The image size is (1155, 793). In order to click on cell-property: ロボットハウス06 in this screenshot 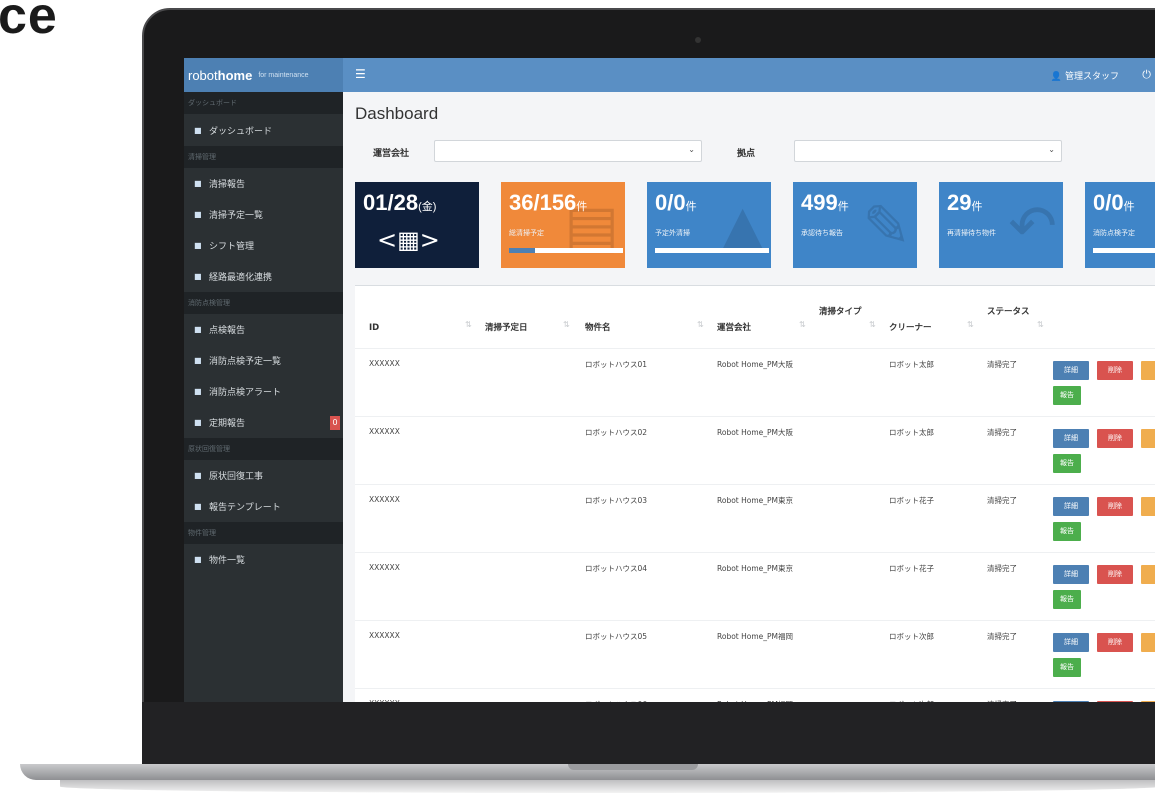, I will do `click(616, 700)`.